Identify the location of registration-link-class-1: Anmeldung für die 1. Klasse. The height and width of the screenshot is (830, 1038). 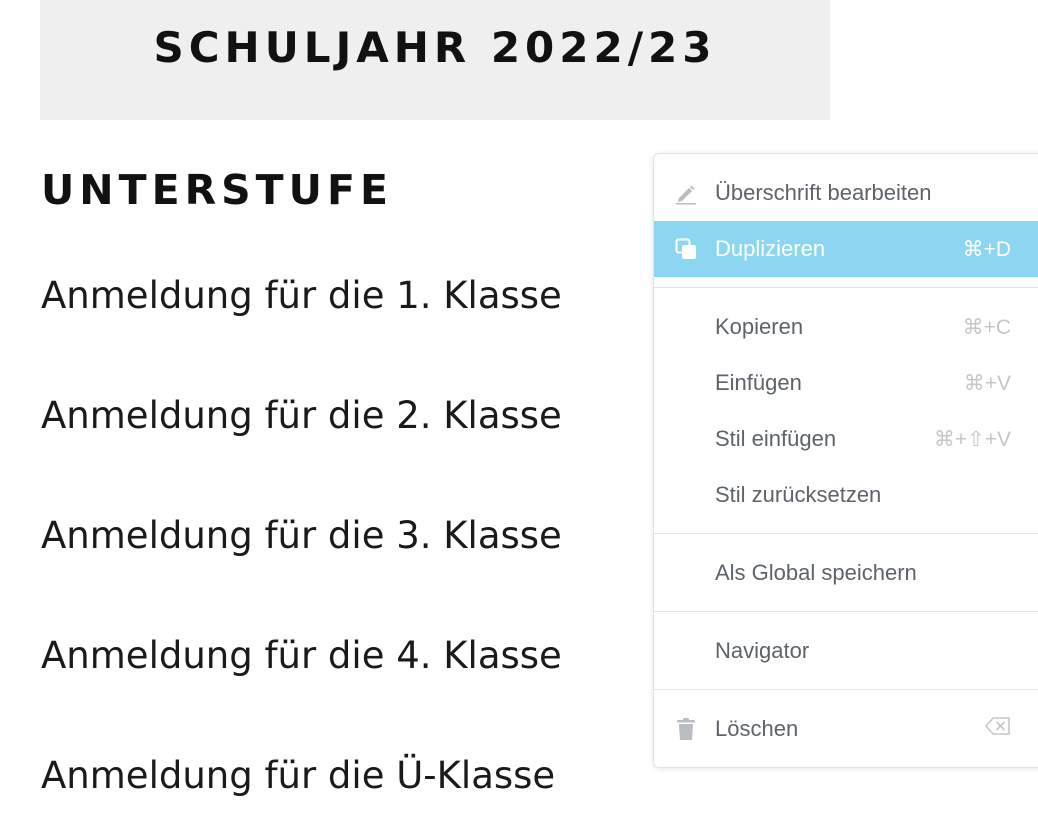
(301, 295).